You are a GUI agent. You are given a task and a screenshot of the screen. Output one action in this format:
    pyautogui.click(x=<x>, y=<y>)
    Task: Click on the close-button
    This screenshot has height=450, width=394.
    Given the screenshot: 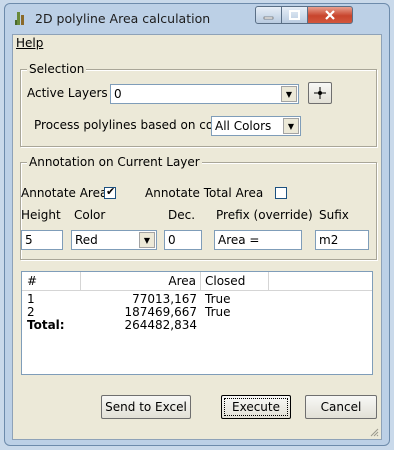 What is the action you would take?
    pyautogui.click(x=330, y=15)
    